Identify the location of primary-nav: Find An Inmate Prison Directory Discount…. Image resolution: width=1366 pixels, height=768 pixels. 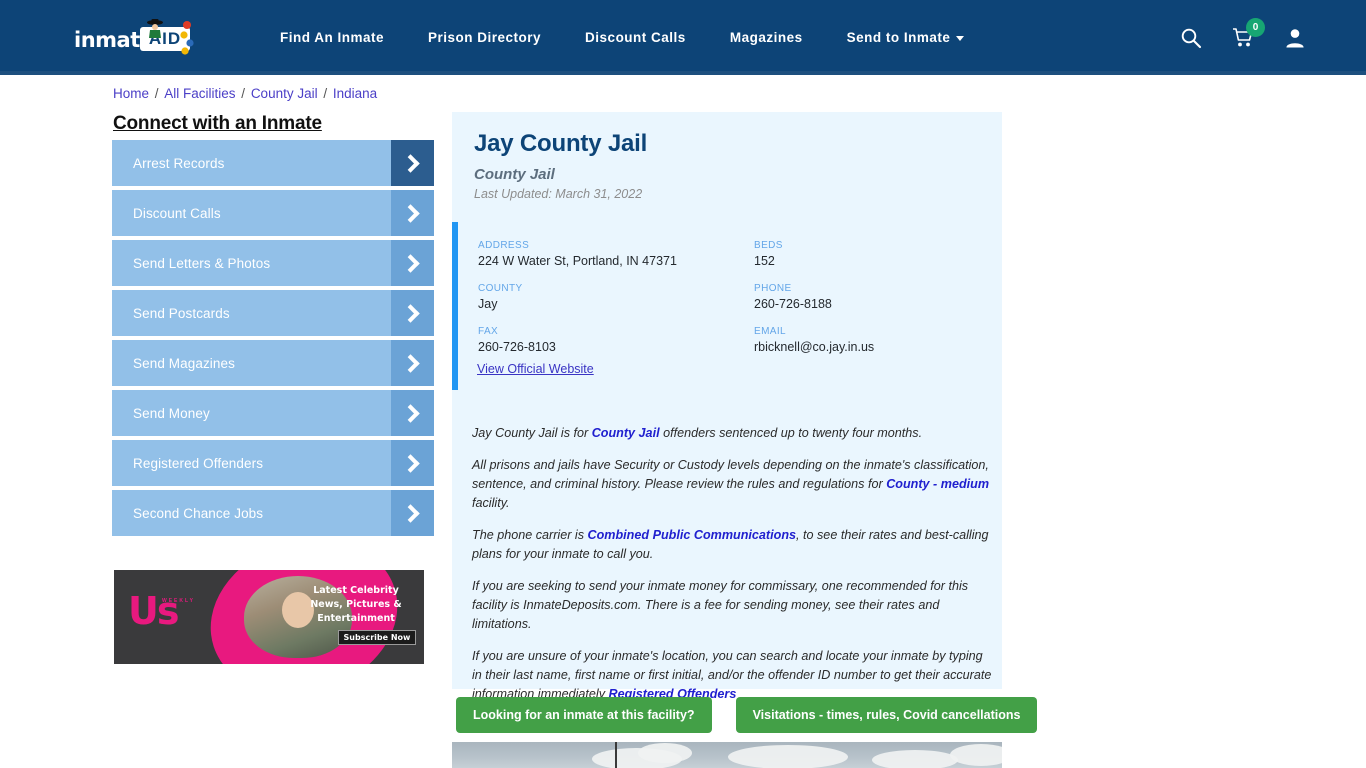
(622, 37).